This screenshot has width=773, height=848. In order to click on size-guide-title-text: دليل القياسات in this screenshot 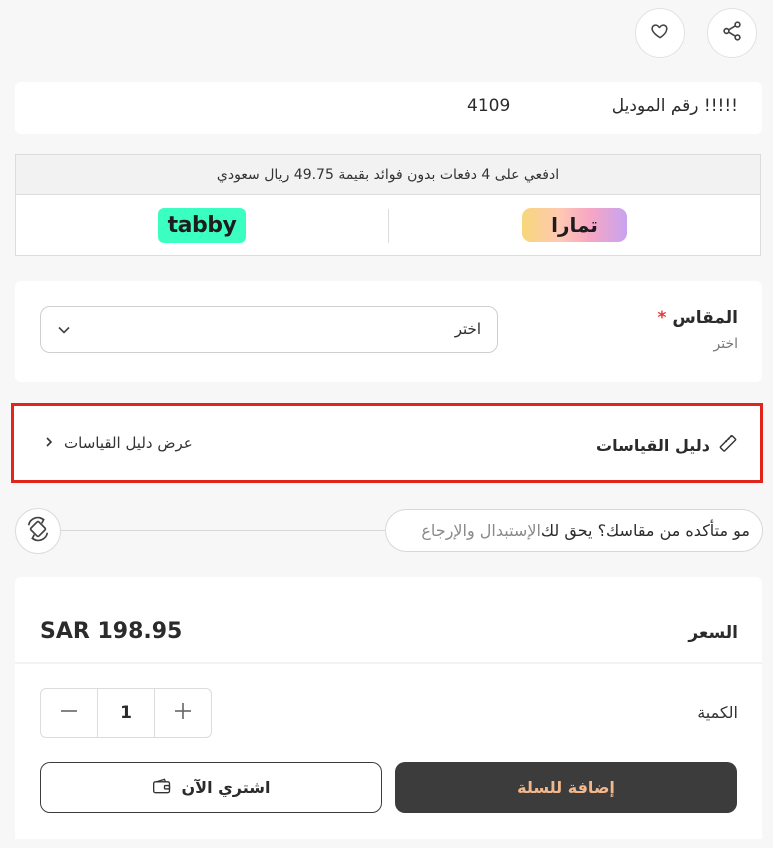, I will do `click(653, 445)`.